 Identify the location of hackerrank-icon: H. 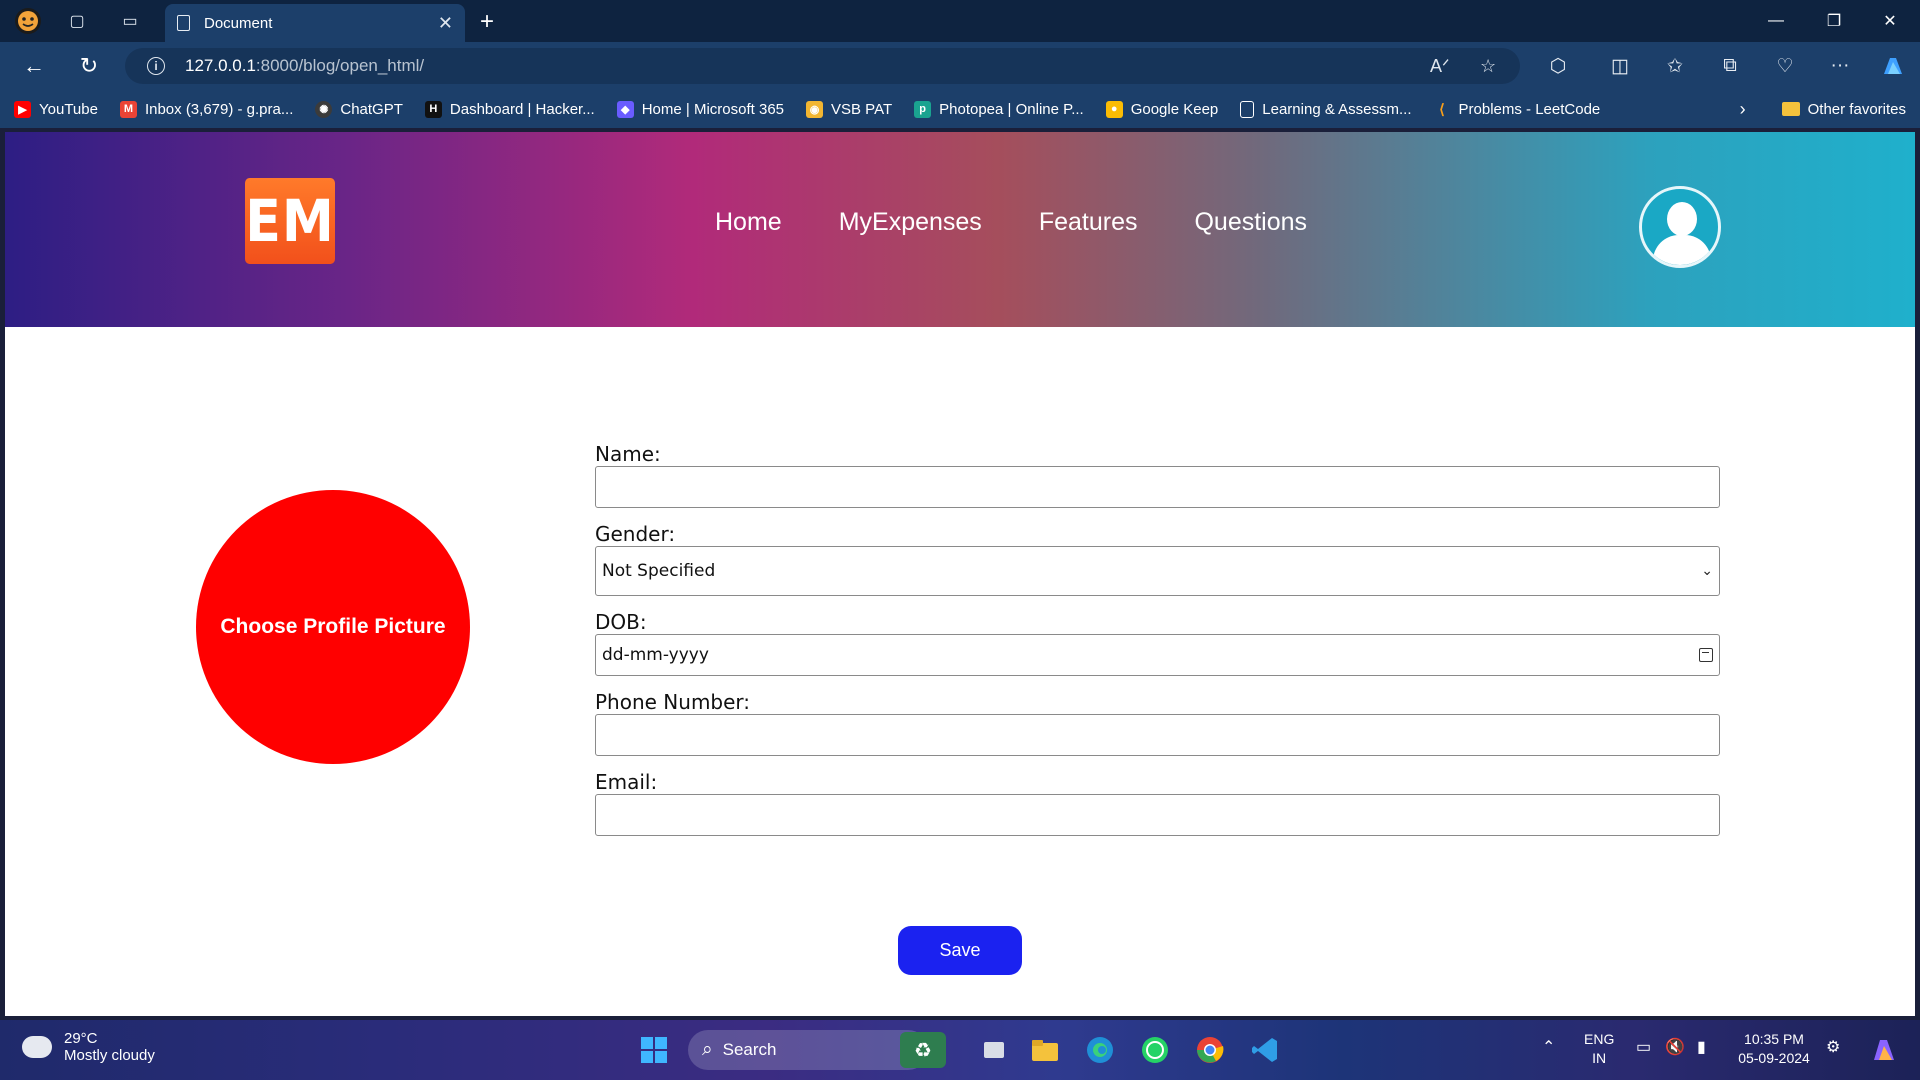
(433, 109).